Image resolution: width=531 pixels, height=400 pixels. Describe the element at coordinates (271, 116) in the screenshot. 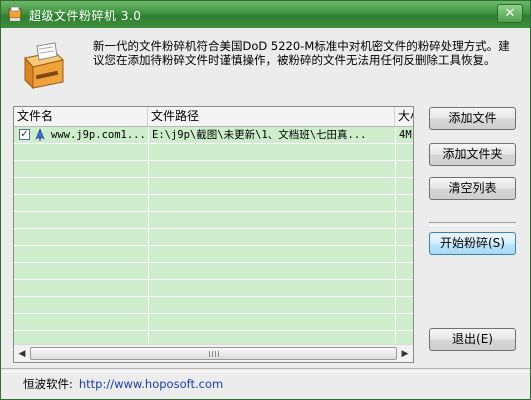

I see `column-header-path: 文件路径` at that location.